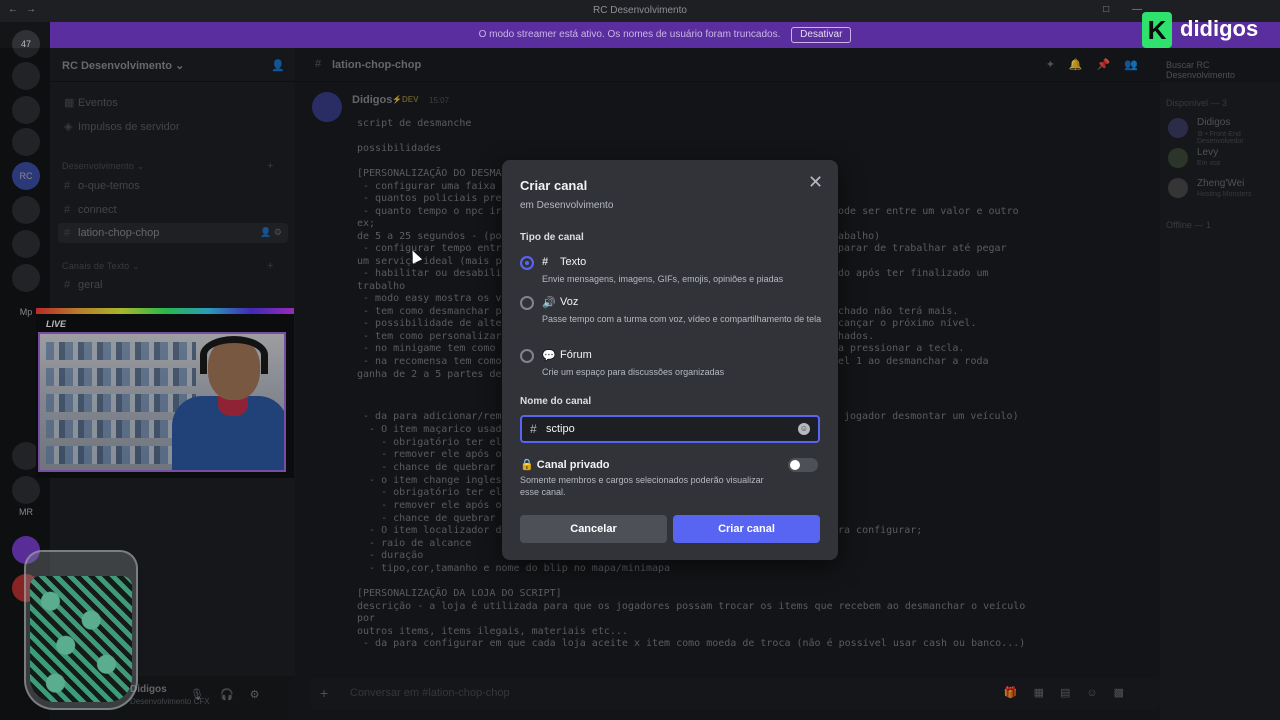 This screenshot has height=720, width=1280. What do you see at coordinates (549, 303) in the screenshot?
I see `speaker-icon: 🔊` at bounding box center [549, 303].